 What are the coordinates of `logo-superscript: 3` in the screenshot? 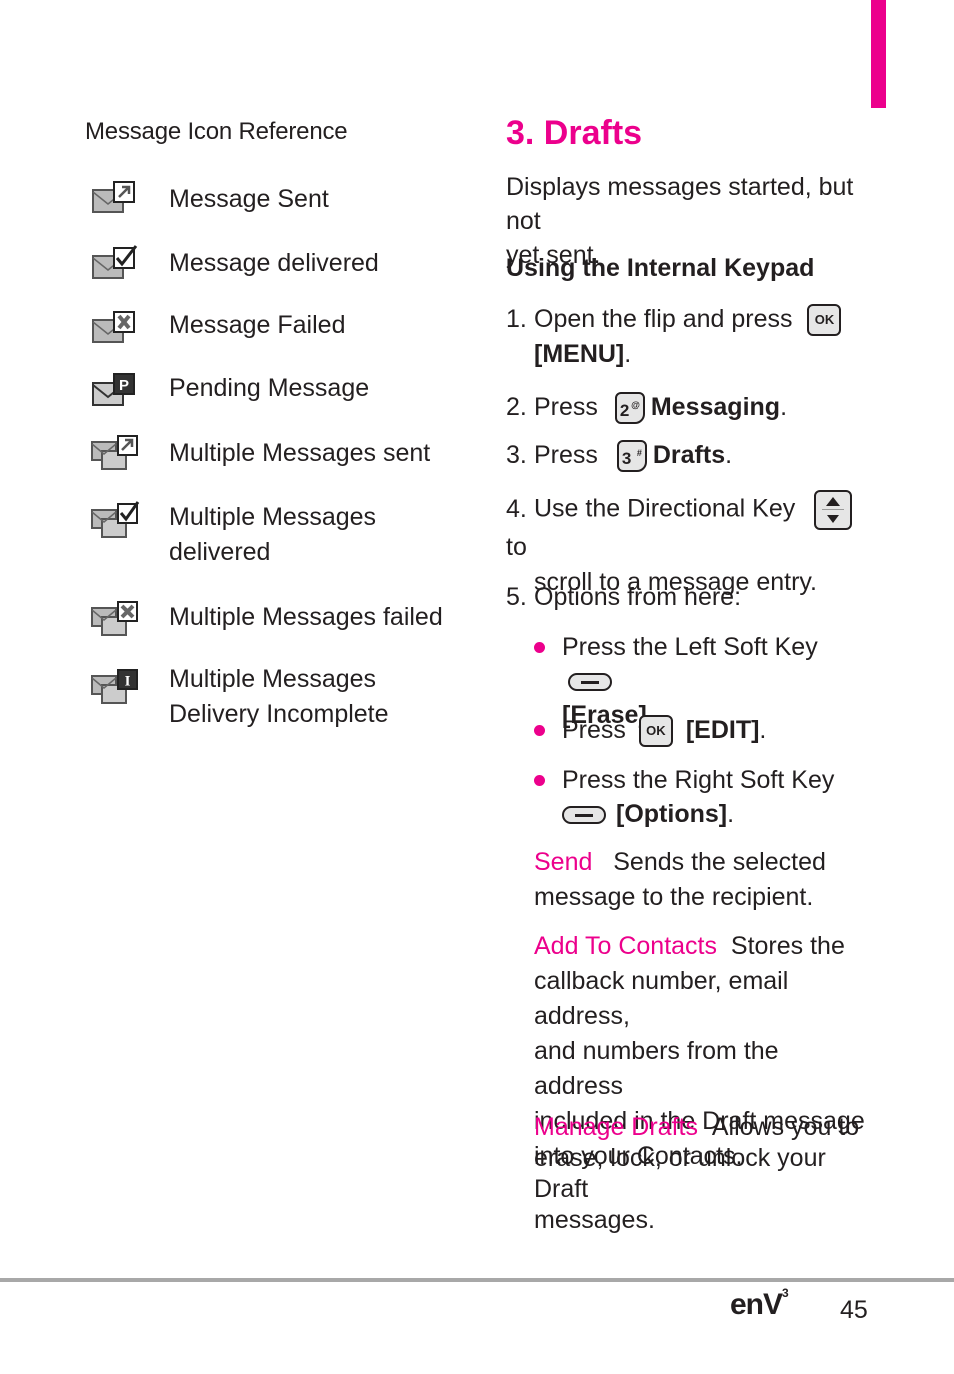 It's located at (785, 1293).